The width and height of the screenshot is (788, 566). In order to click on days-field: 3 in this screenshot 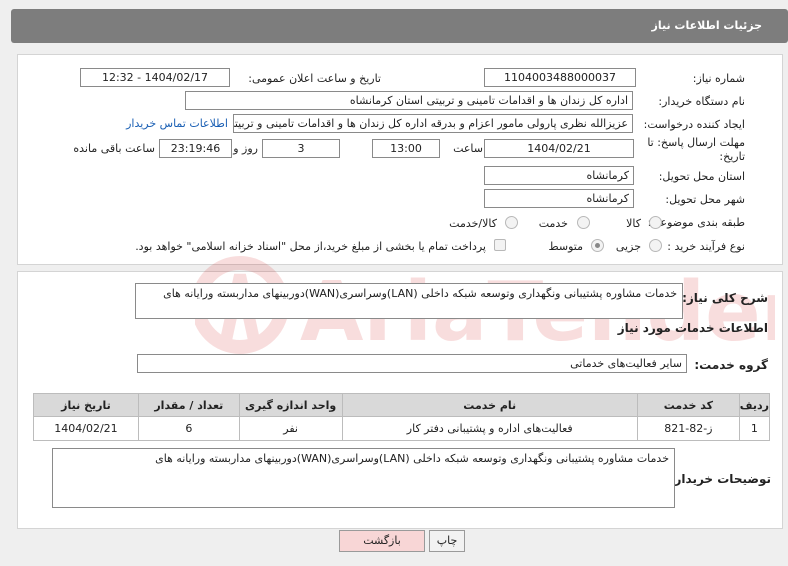, I will do `click(301, 148)`.